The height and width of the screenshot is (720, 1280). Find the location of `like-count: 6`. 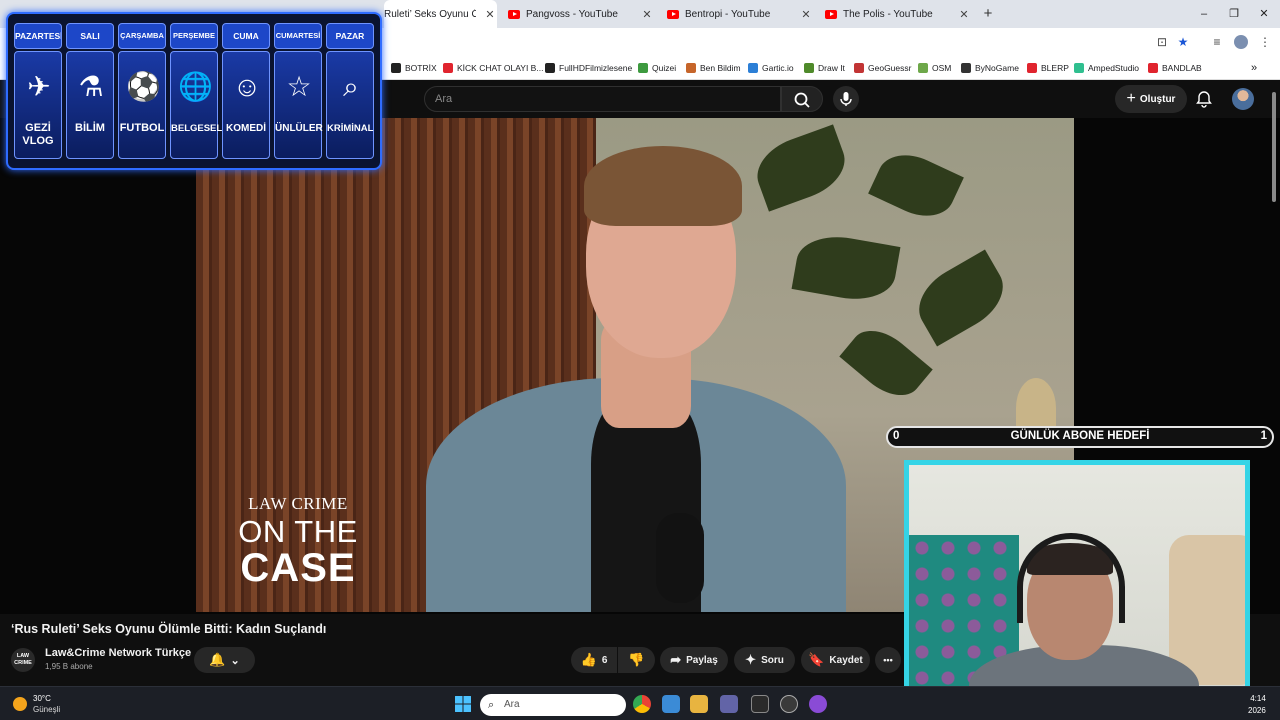

like-count: 6 is located at coordinates (604, 660).